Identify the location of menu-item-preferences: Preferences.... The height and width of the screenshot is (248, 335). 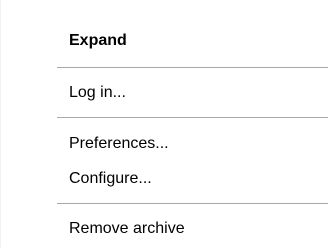
(168, 144).